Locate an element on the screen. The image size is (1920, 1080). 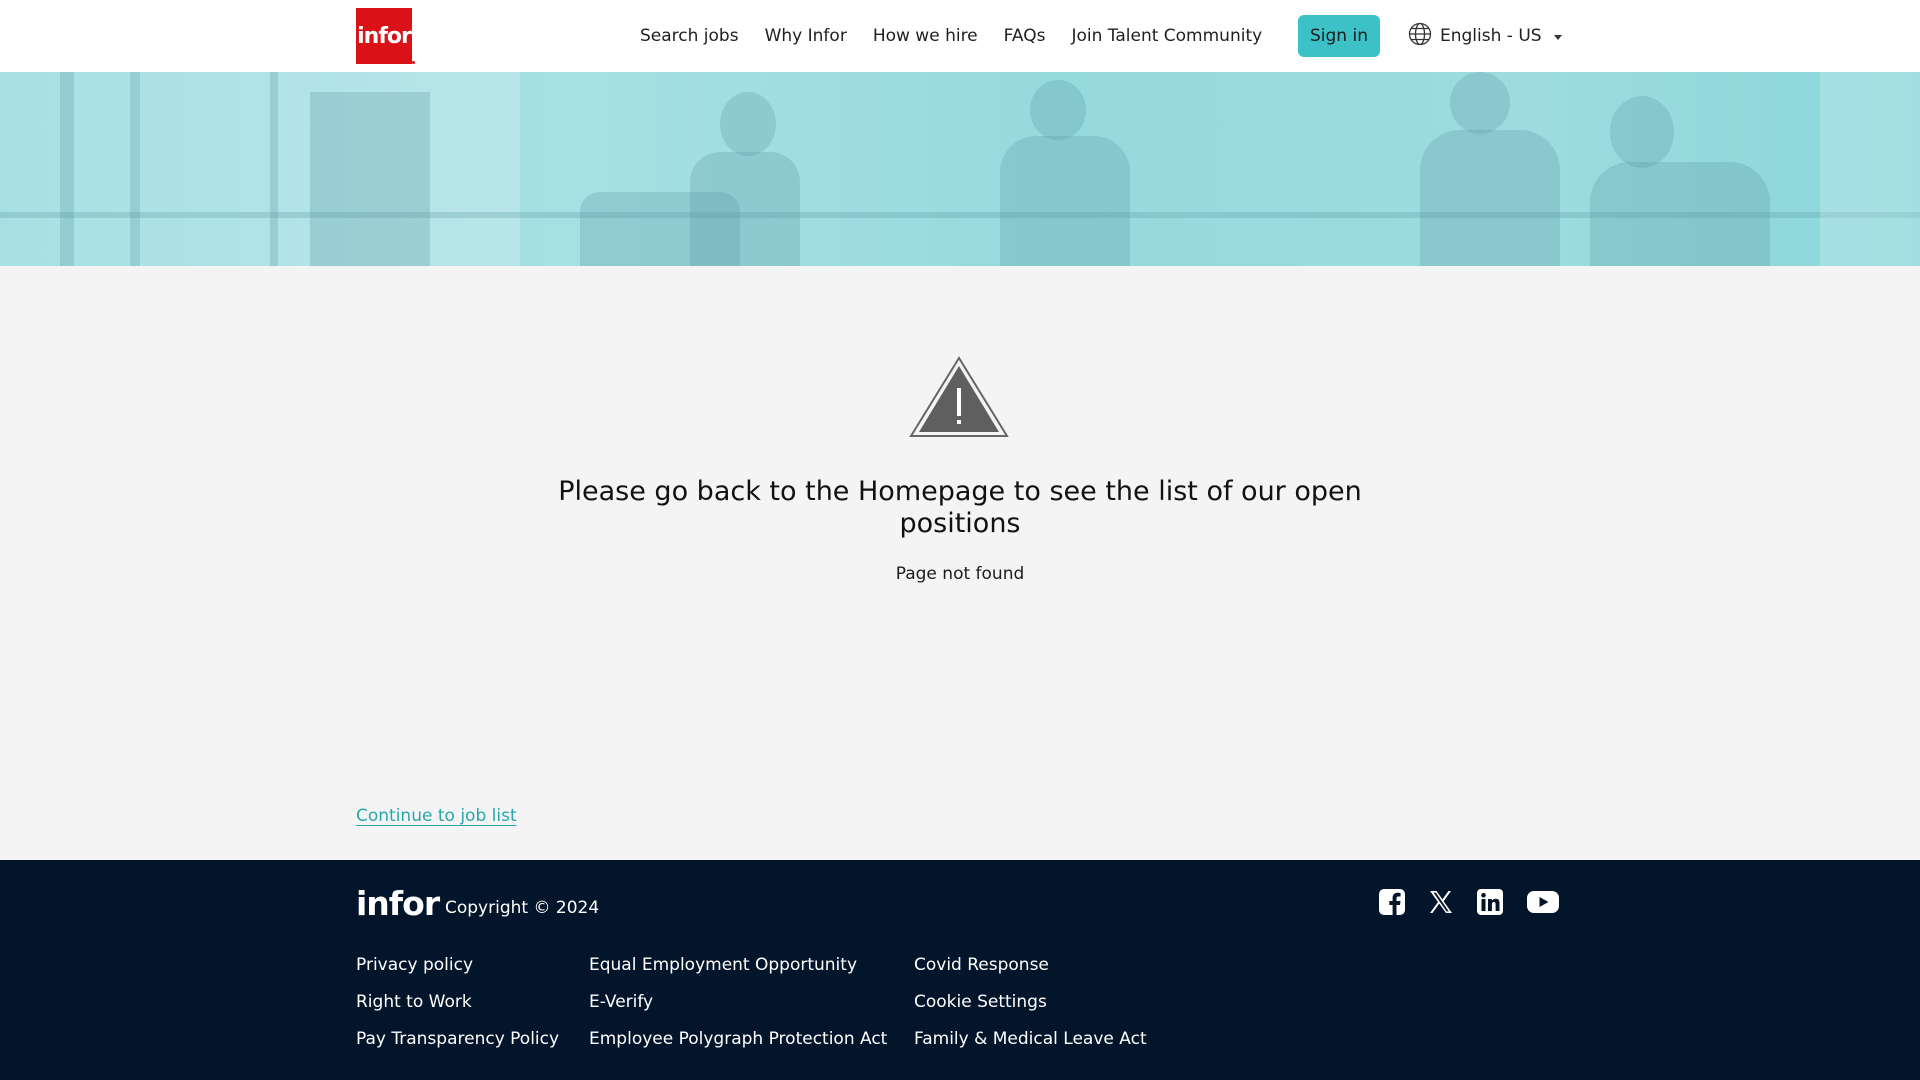
nav-why-infor: Why Infor is located at coordinates (806, 36).